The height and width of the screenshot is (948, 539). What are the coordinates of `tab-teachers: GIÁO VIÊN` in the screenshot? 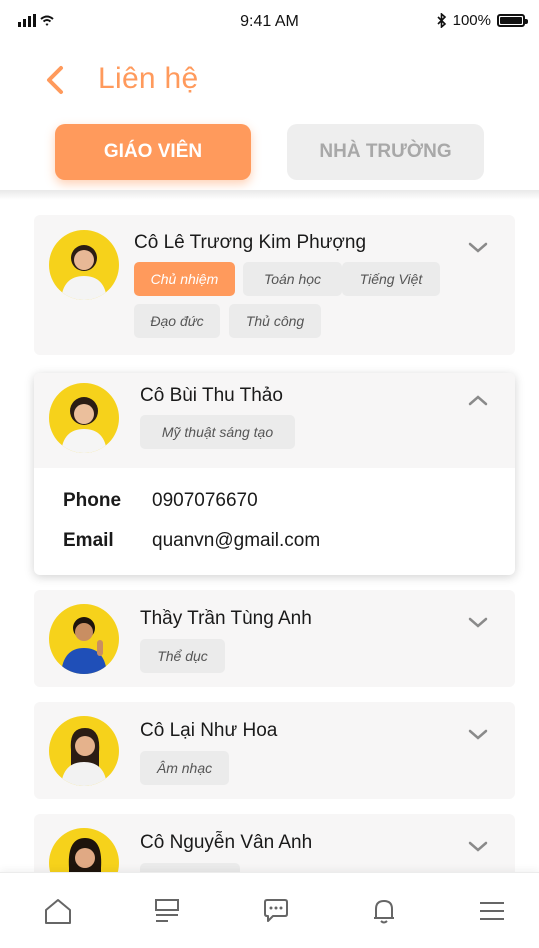 It's located at (153, 152).